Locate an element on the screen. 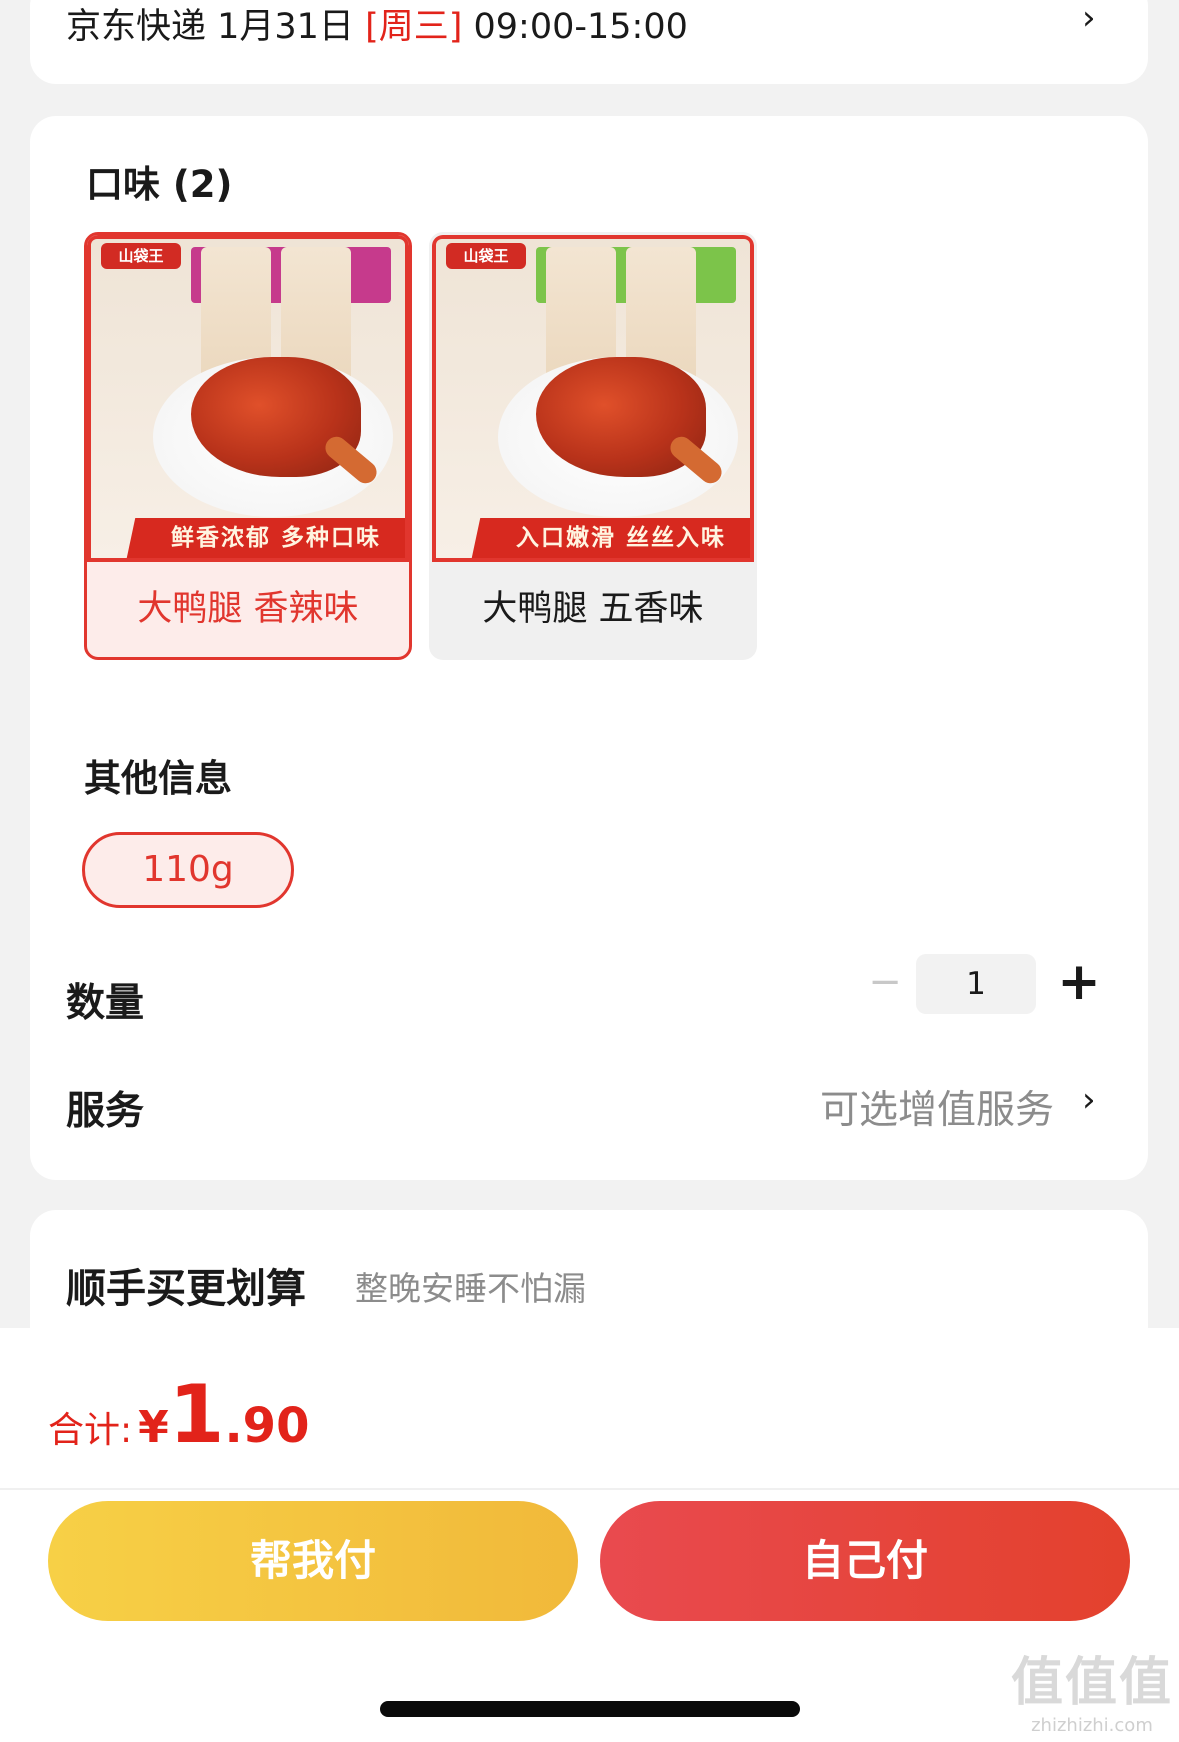 The height and width of the screenshot is (1742, 1179). quantity-value: 1 is located at coordinates (976, 984).